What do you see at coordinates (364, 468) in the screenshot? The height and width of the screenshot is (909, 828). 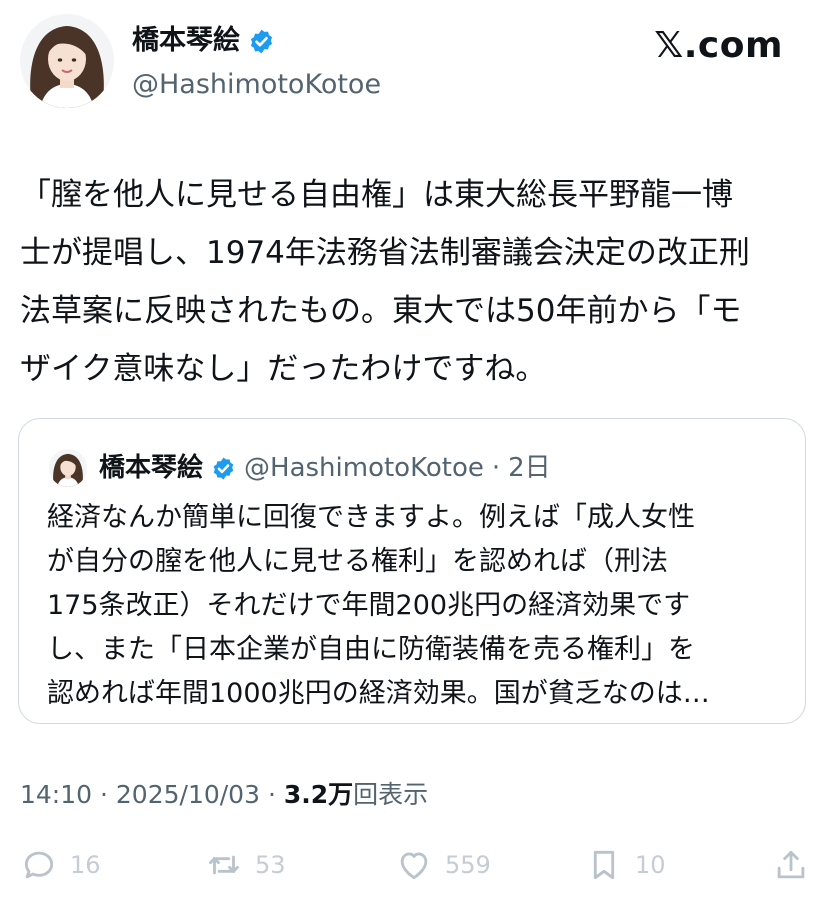 I see `quoted-author-handle: @HashimotoKotoe` at bounding box center [364, 468].